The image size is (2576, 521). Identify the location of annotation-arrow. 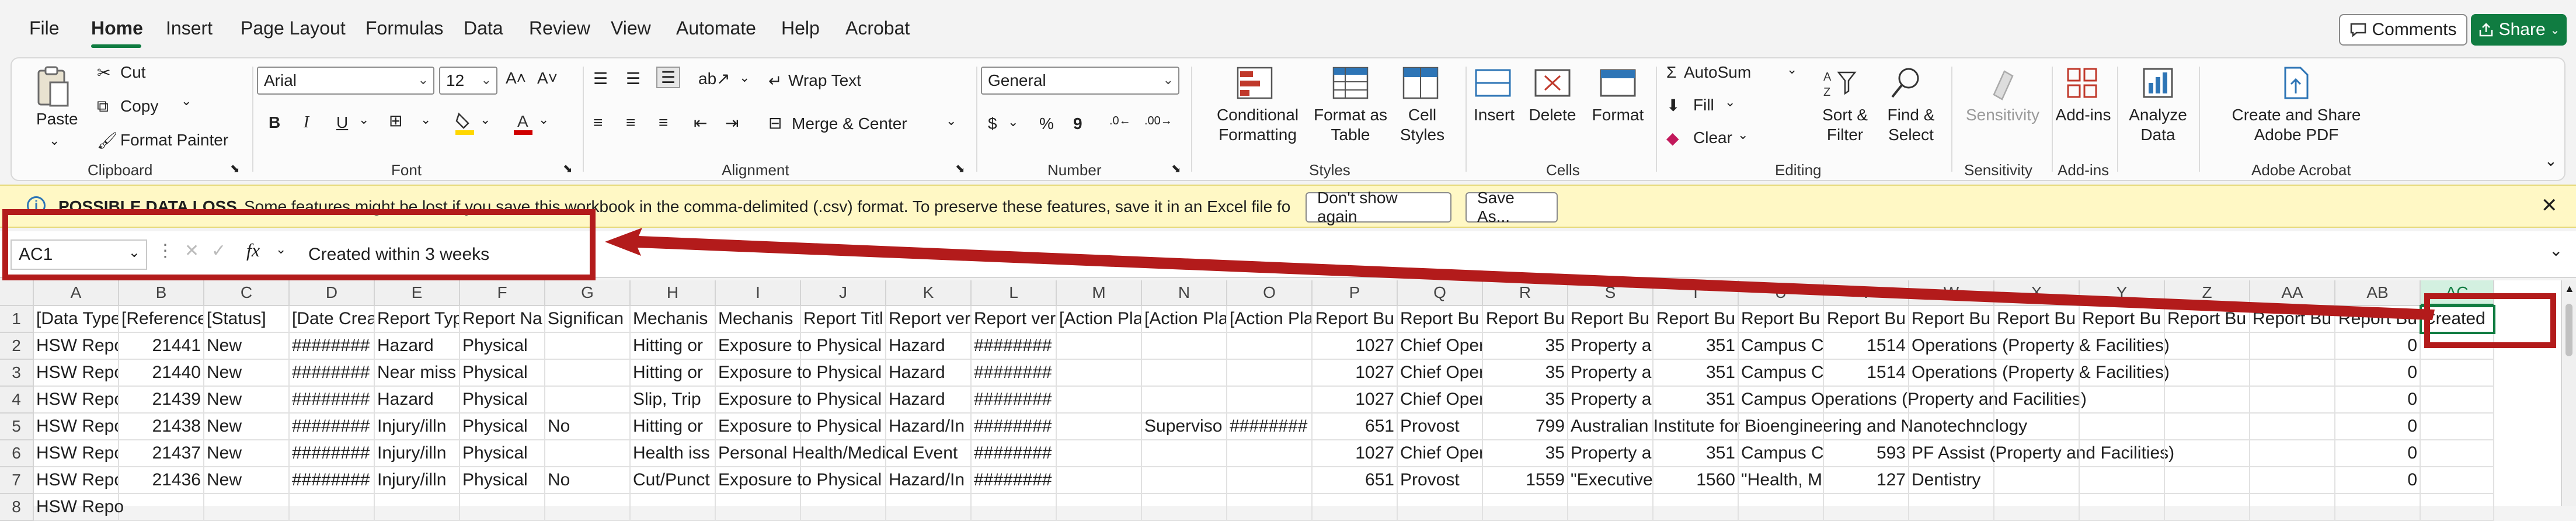
(1520, 274).